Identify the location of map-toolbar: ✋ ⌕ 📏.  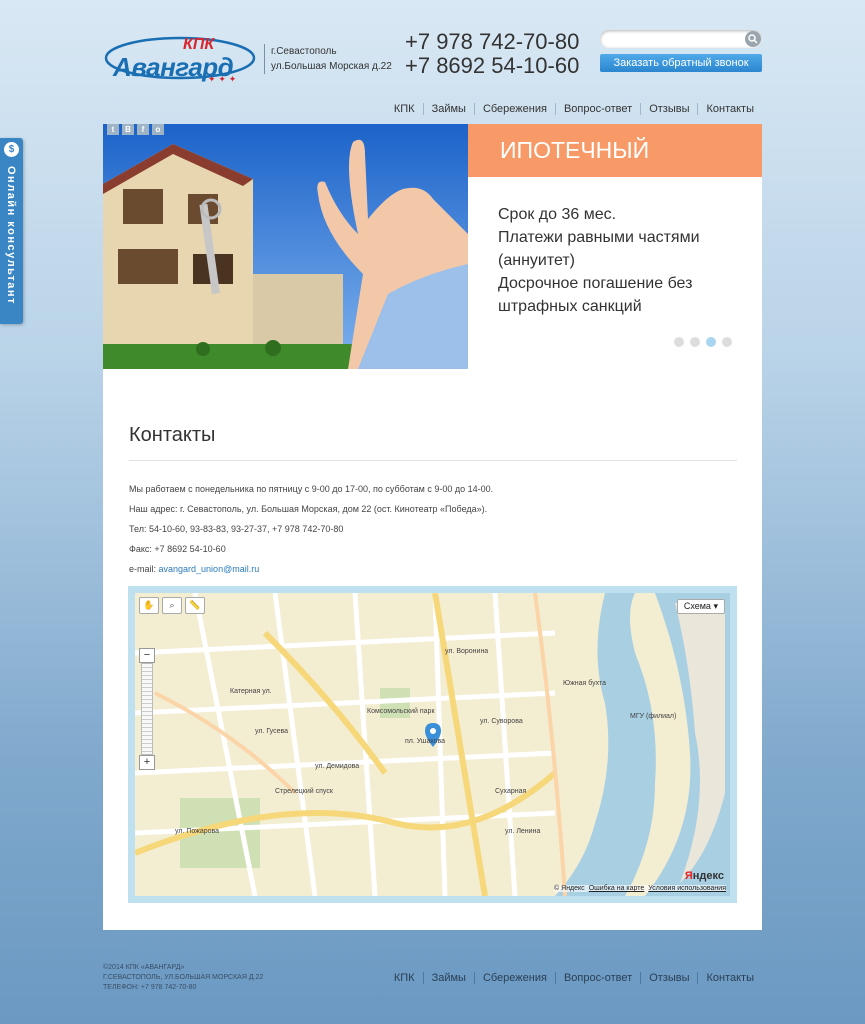
(172, 605).